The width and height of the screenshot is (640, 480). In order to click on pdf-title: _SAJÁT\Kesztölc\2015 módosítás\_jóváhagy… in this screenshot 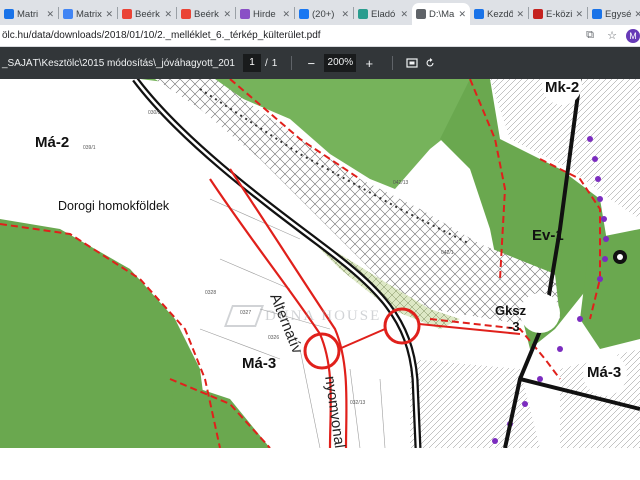, I will do `click(118, 63)`.